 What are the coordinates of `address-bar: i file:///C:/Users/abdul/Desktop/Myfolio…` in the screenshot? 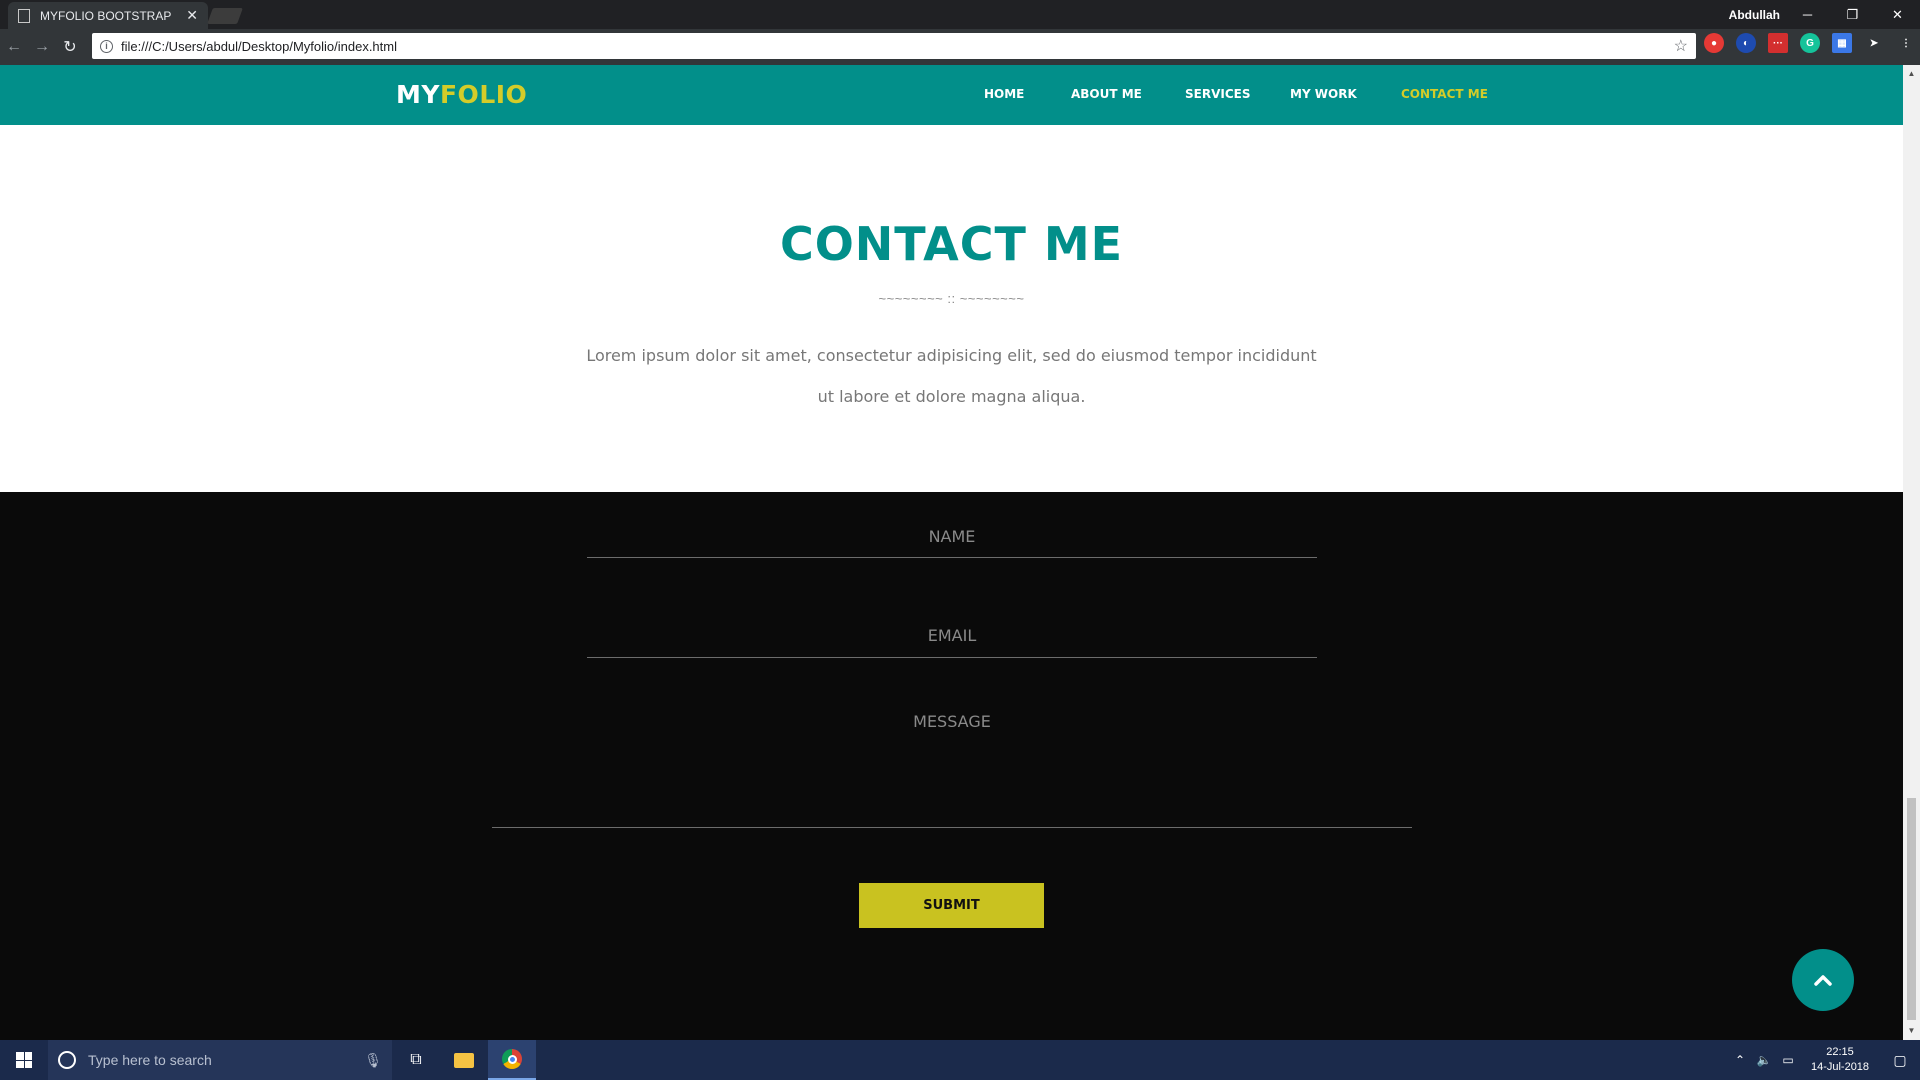 It's located at (894, 46).